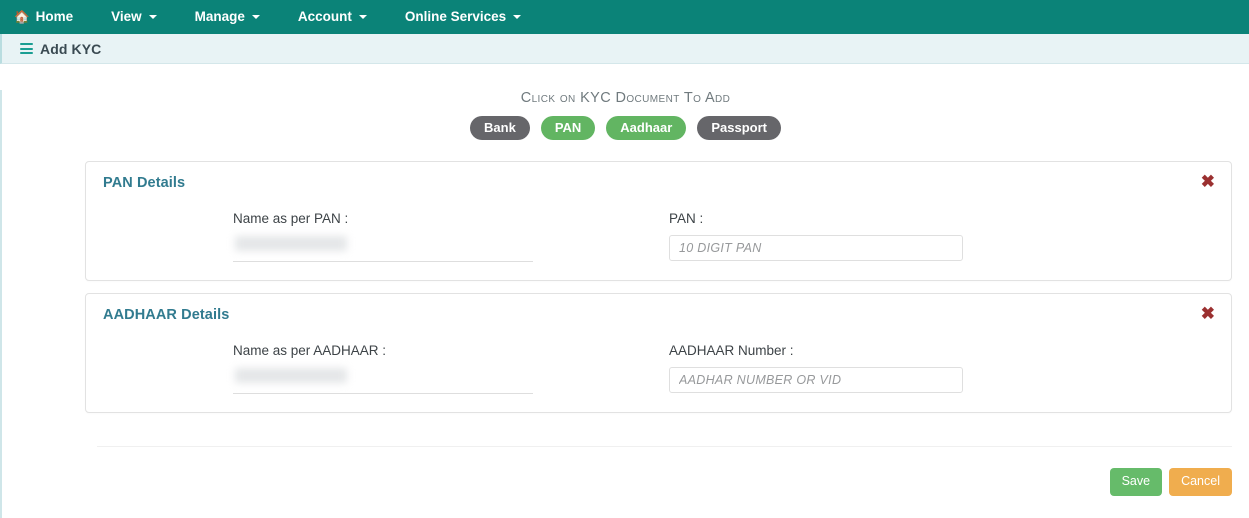 This screenshot has height=518, width=1249. I want to click on pan-name-field-group: Name as per PAN :, so click(377, 236).